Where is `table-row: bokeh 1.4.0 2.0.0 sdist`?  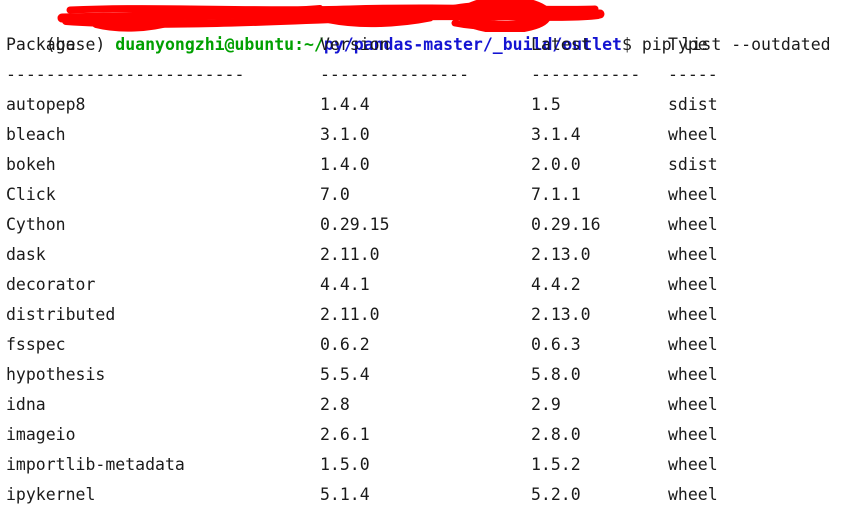
table-row: bokeh 1.4.0 2.0.0 sdist is located at coordinates (426, 165).